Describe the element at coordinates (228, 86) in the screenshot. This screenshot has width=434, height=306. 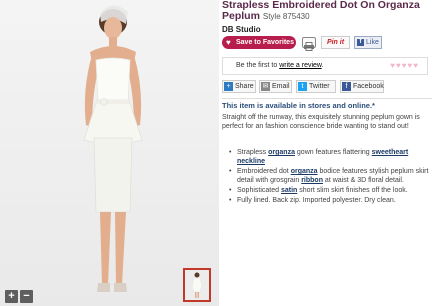
I see `share-icon: +` at that location.